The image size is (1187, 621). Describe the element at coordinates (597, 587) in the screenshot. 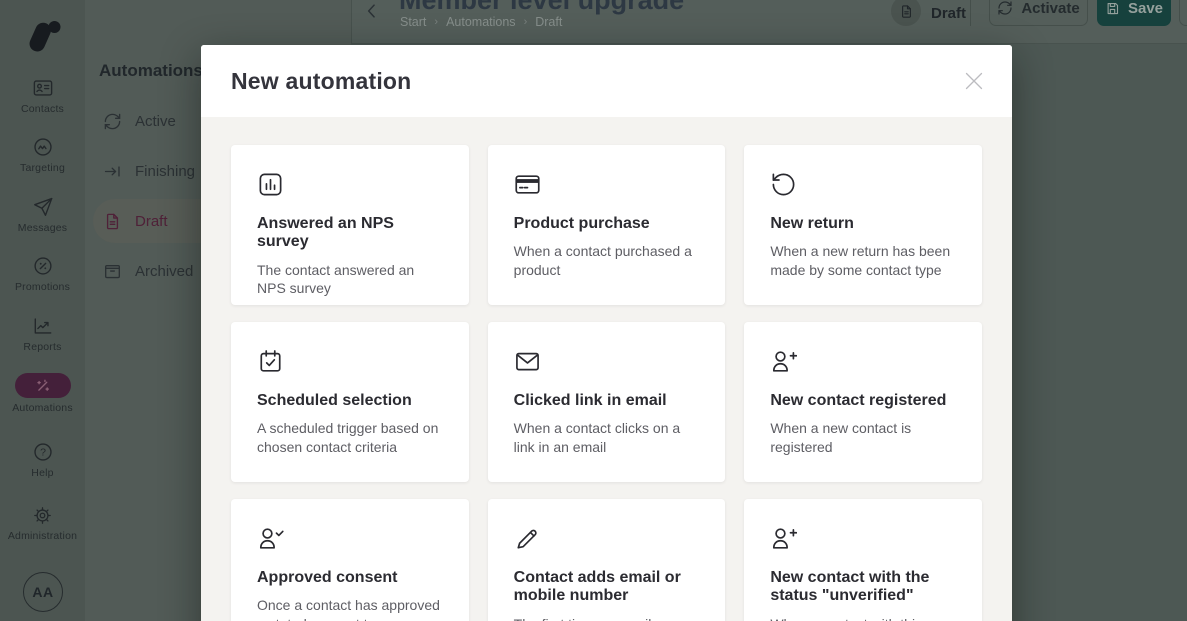

I see `card-title: Contact adds email or mobile number` at that location.